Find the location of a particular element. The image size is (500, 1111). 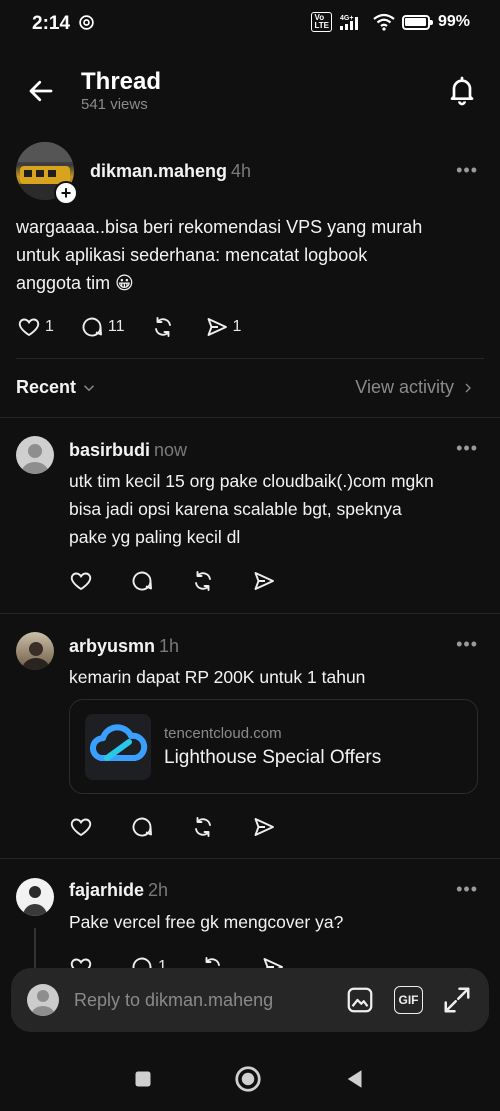

reply-text-line: kemarin dapat RP 200K untuk 1 tahun is located at coordinates (217, 677).